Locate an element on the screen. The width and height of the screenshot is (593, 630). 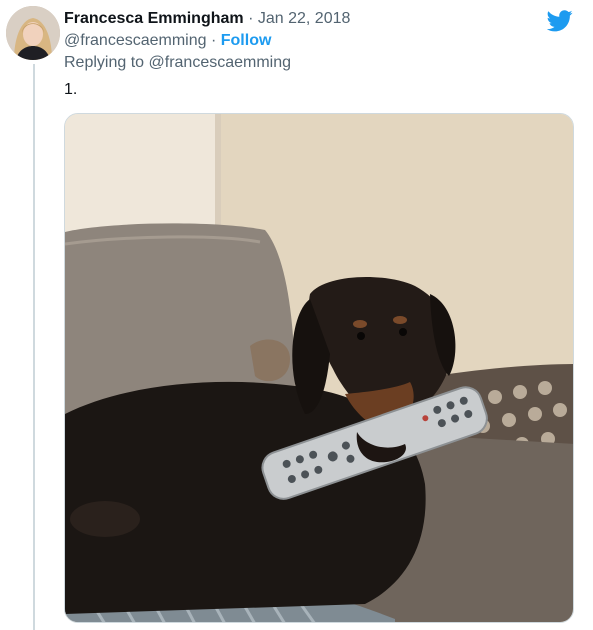
handle-row: @francescaemming · Follow is located at coordinates (167, 41).